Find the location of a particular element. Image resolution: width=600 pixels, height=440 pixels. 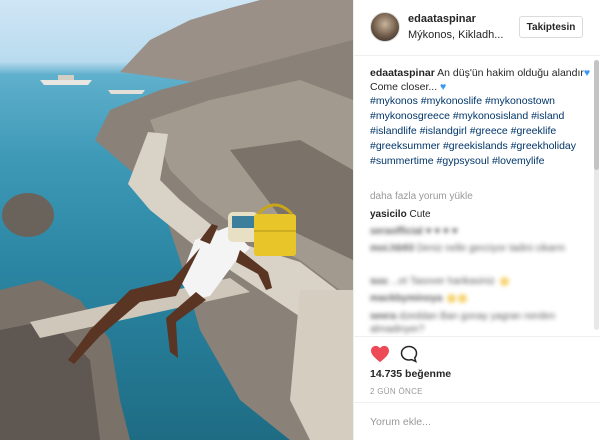

comment-item: suu ...et Tasover harikasiniz is located at coordinates (439, 281).